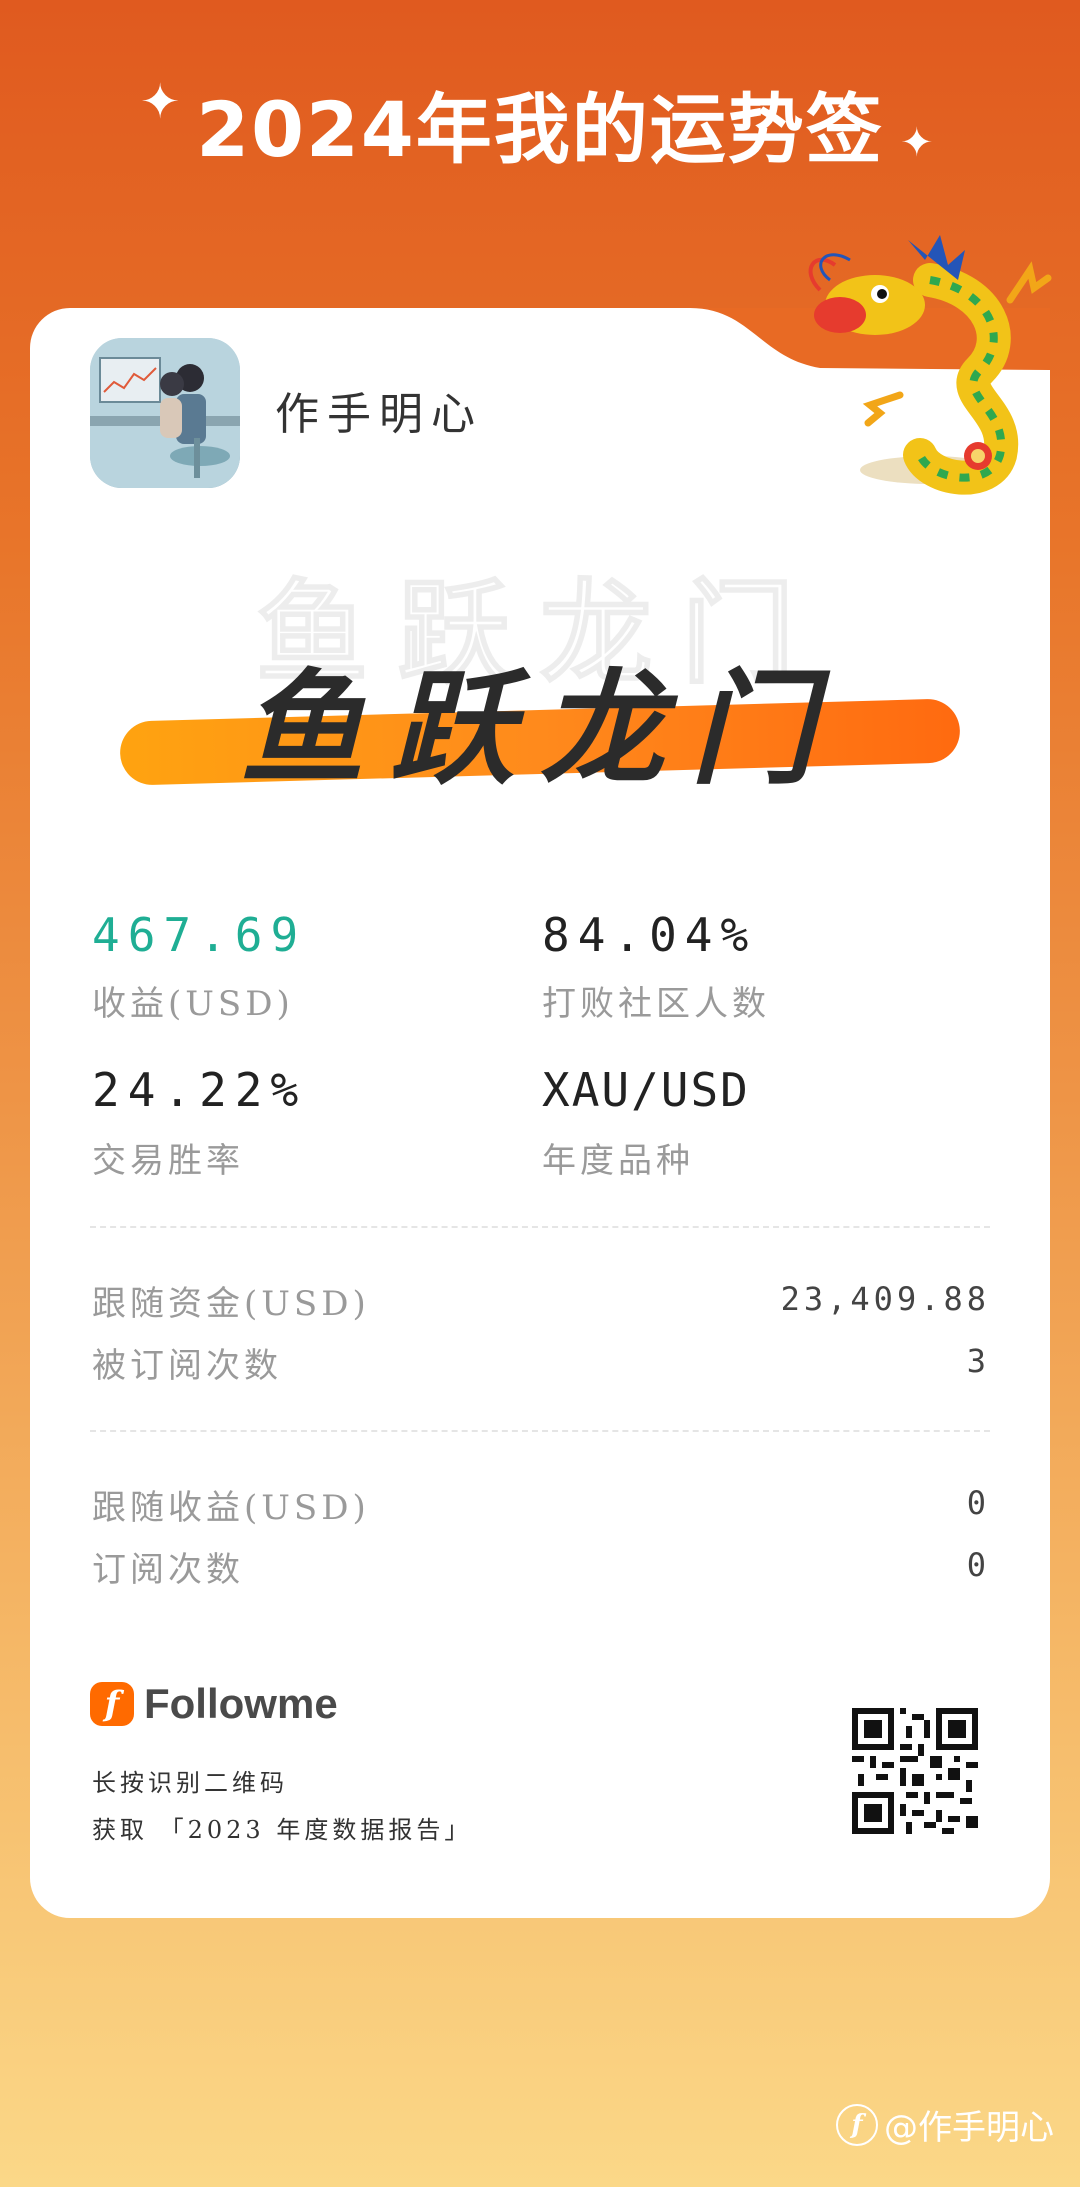 This screenshot has width=1080, height=2187. Describe the element at coordinates (656, 1004) in the screenshot. I see `stat-beat-label: 打败社区人数` at that location.